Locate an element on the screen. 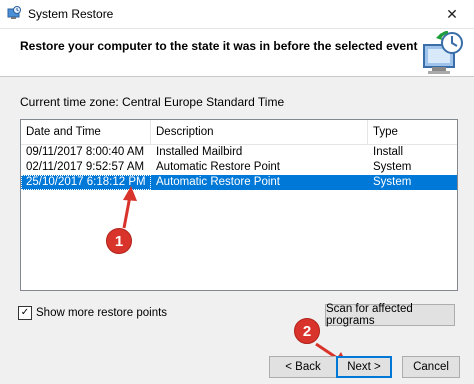 The height and width of the screenshot is (384, 474). back-button: < Back is located at coordinates (303, 367).